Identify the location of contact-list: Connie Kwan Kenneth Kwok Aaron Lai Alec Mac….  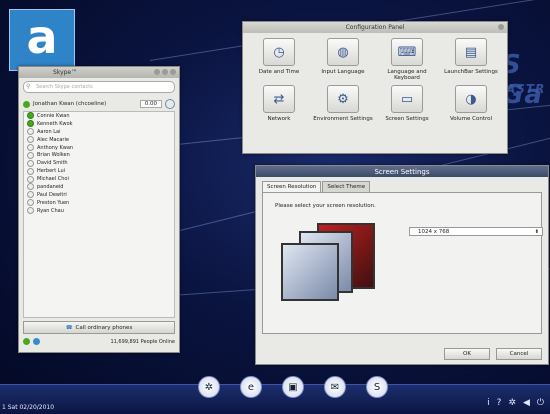
(99, 214).